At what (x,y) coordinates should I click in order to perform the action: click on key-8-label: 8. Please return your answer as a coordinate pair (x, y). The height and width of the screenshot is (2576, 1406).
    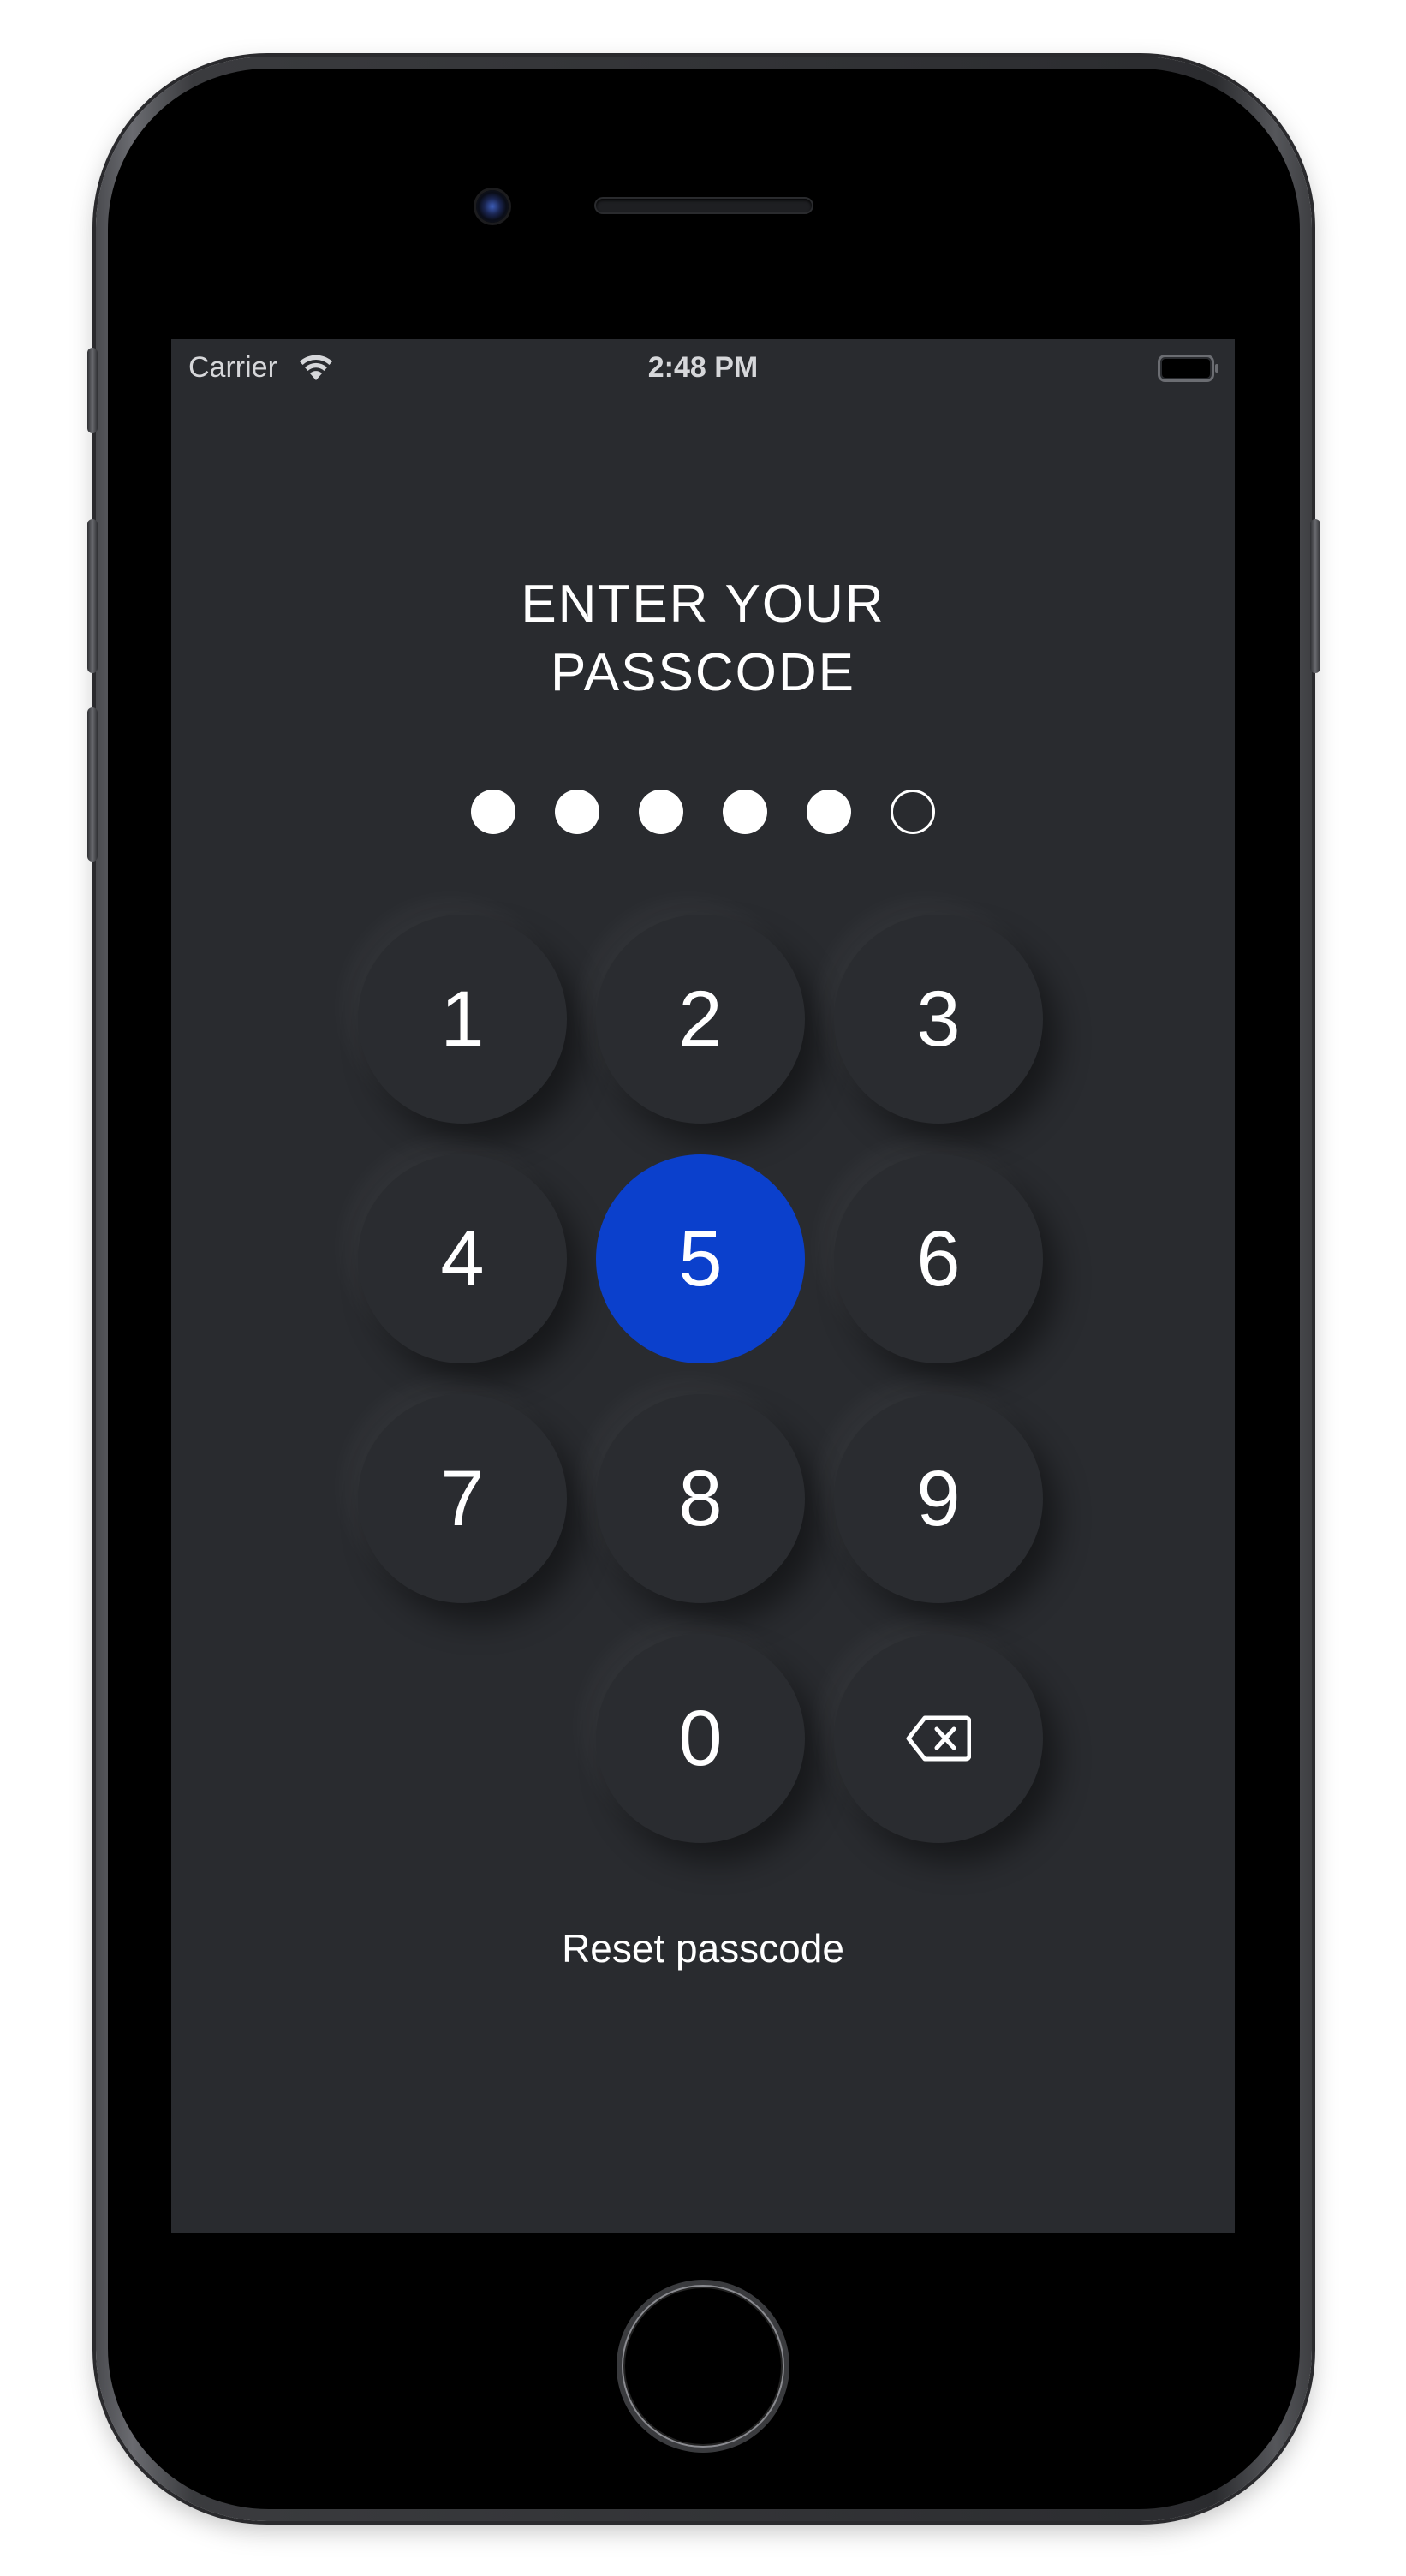
    Looking at the image, I should click on (700, 1498).